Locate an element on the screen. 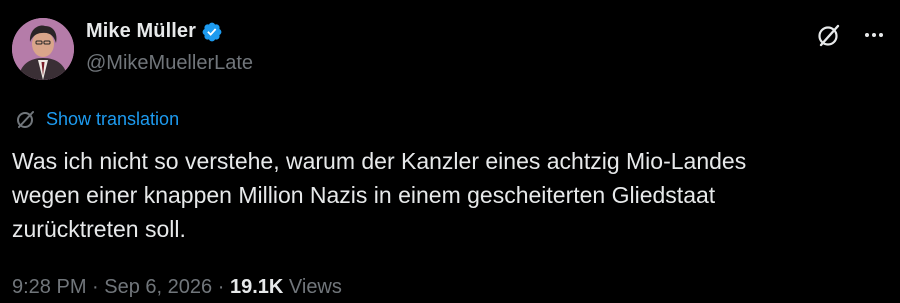  author-handle: @MikeMuellerLate is located at coordinates (169, 63).